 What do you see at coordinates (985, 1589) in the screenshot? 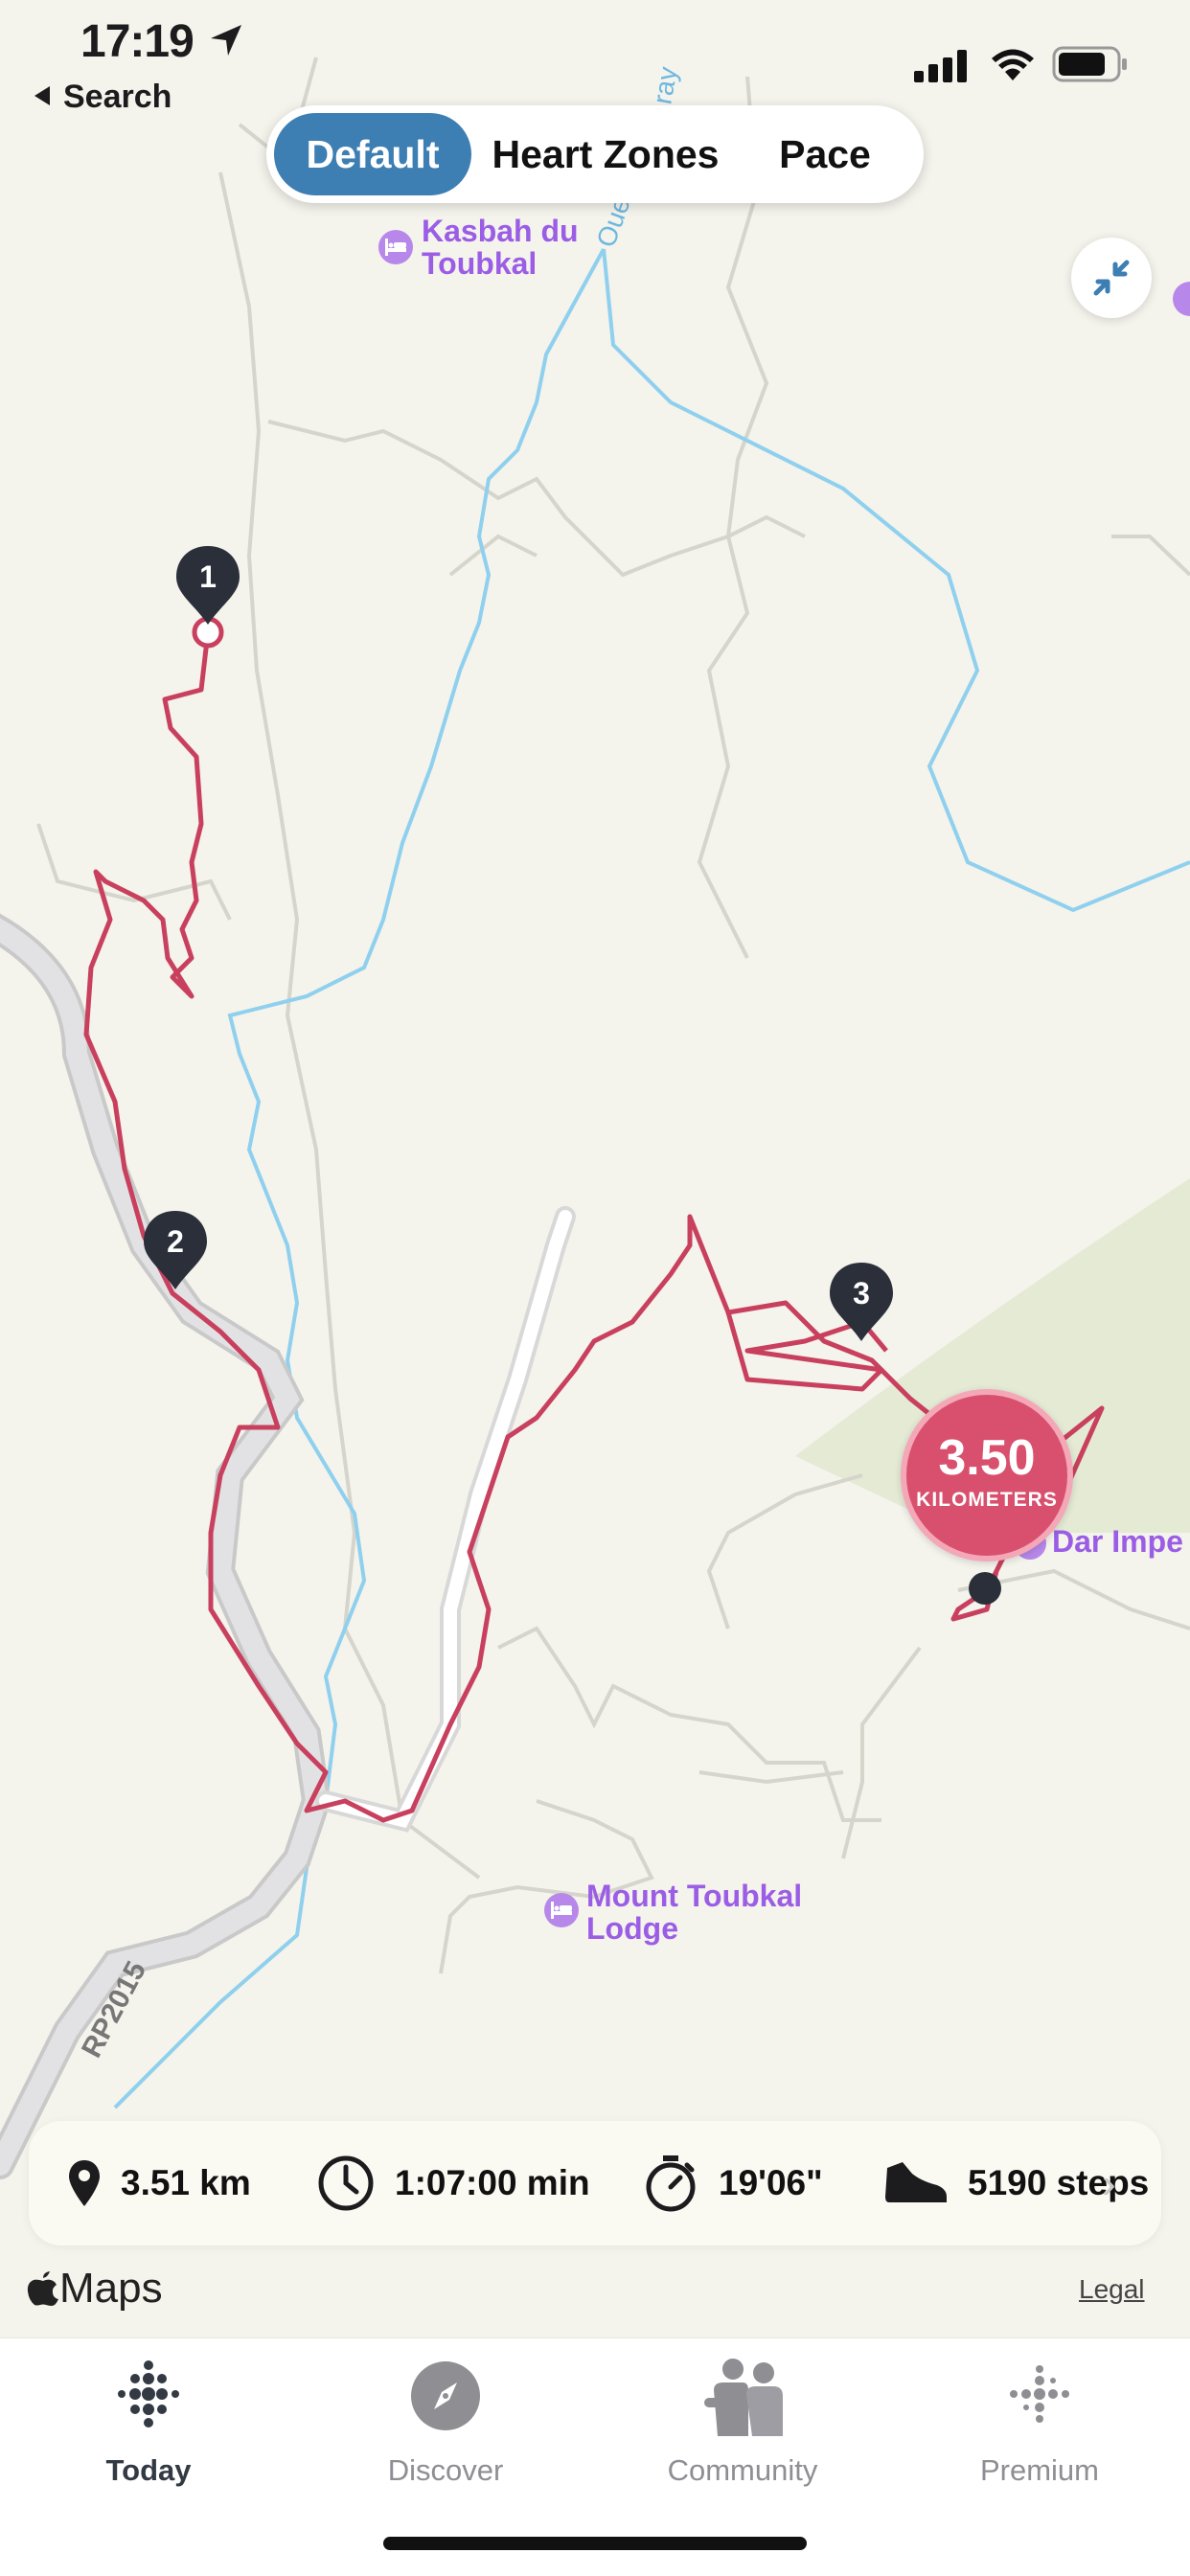
I see `route-end-dot` at bounding box center [985, 1589].